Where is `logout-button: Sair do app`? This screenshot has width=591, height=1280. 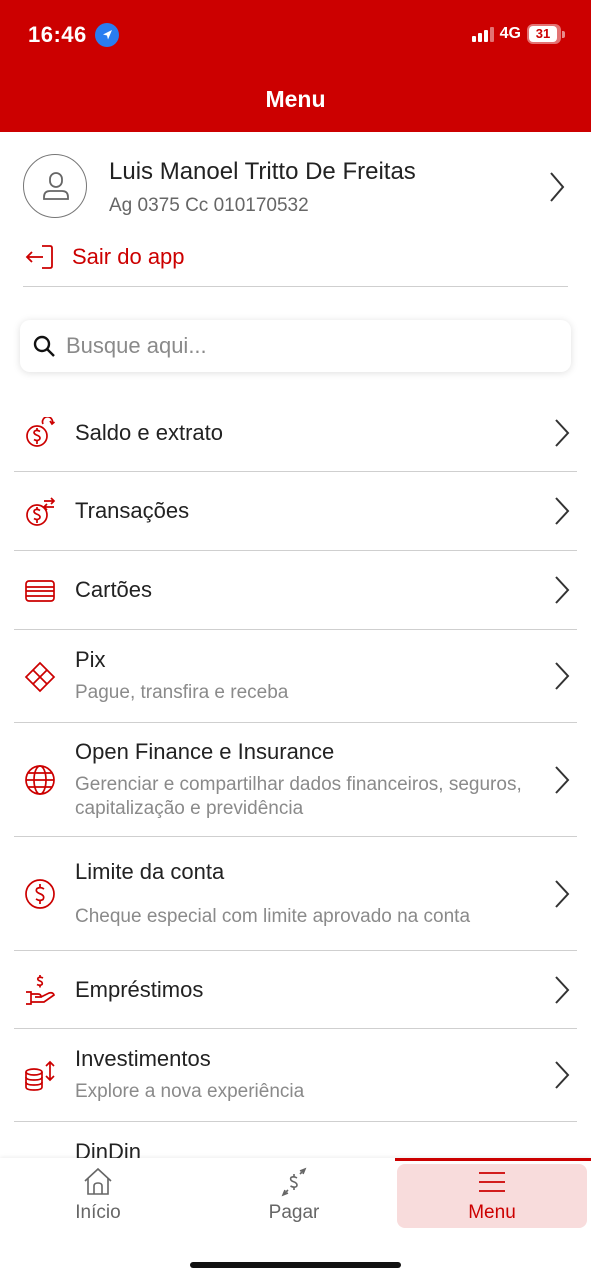 logout-button: Sair do app is located at coordinates (105, 257).